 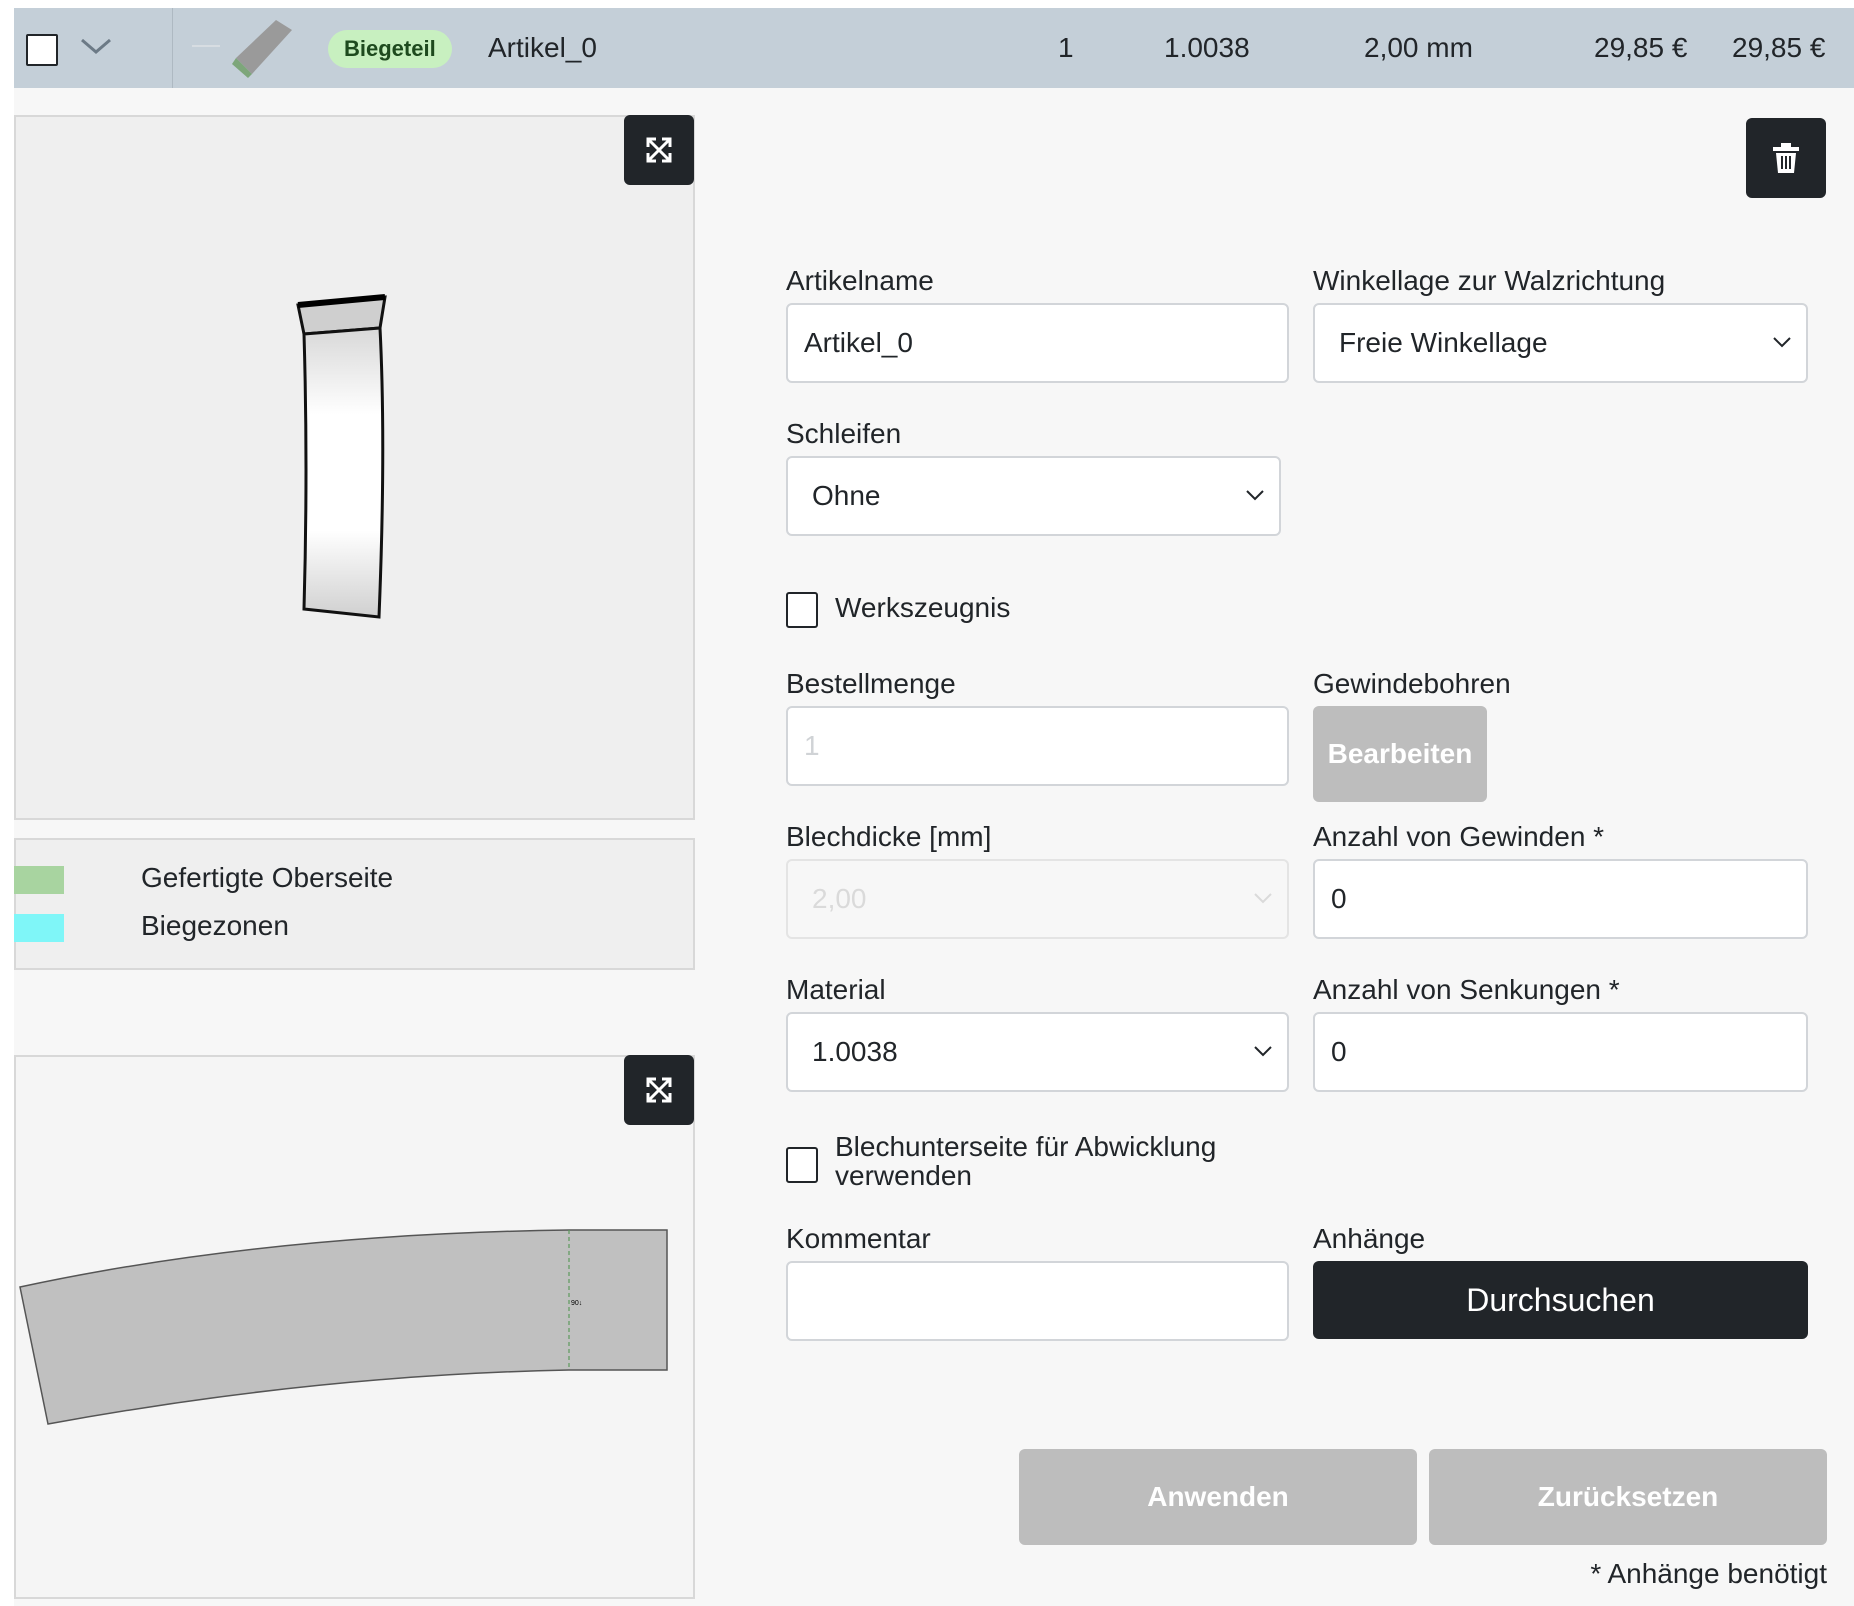 I want to click on unit-price-text: 29,85 €, so click(x=1641, y=47).